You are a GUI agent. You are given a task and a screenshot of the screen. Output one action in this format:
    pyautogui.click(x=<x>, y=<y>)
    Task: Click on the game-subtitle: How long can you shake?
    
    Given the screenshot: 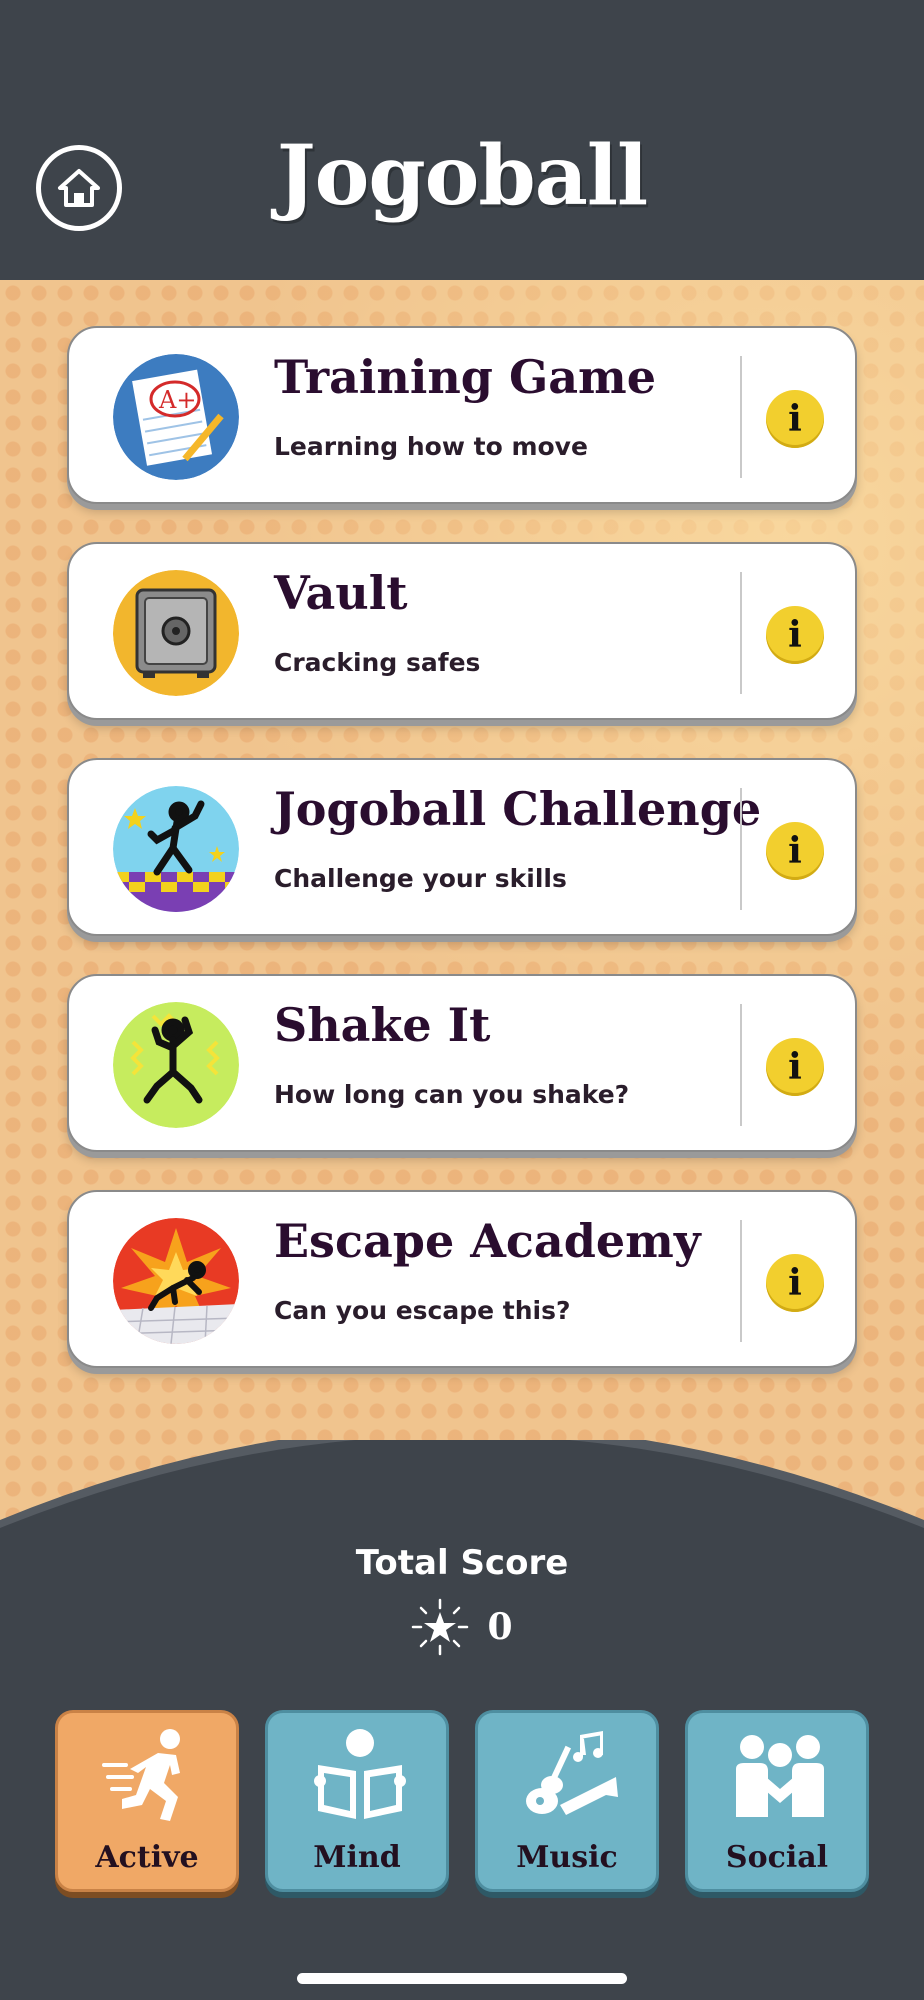 What is the action you would take?
    pyautogui.click(x=452, y=1094)
    